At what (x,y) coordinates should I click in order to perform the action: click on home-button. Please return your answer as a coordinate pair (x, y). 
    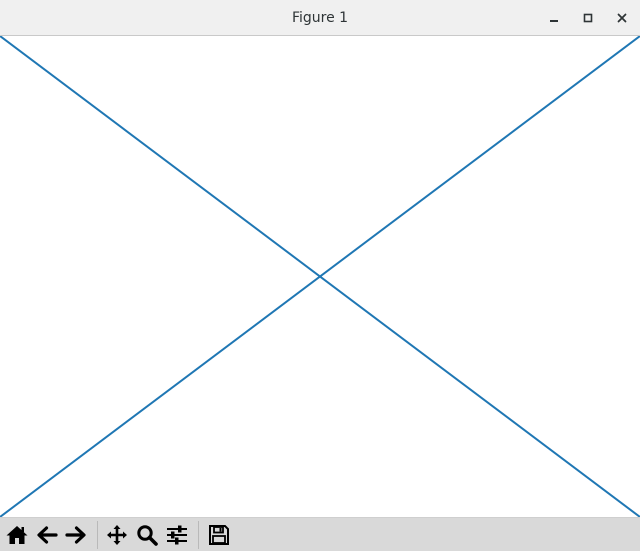
    Looking at the image, I should click on (17, 535).